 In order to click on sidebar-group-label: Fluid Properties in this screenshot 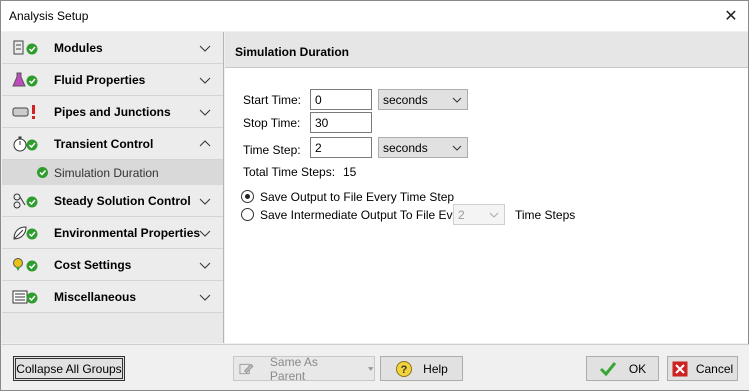, I will do `click(100, 80)`.